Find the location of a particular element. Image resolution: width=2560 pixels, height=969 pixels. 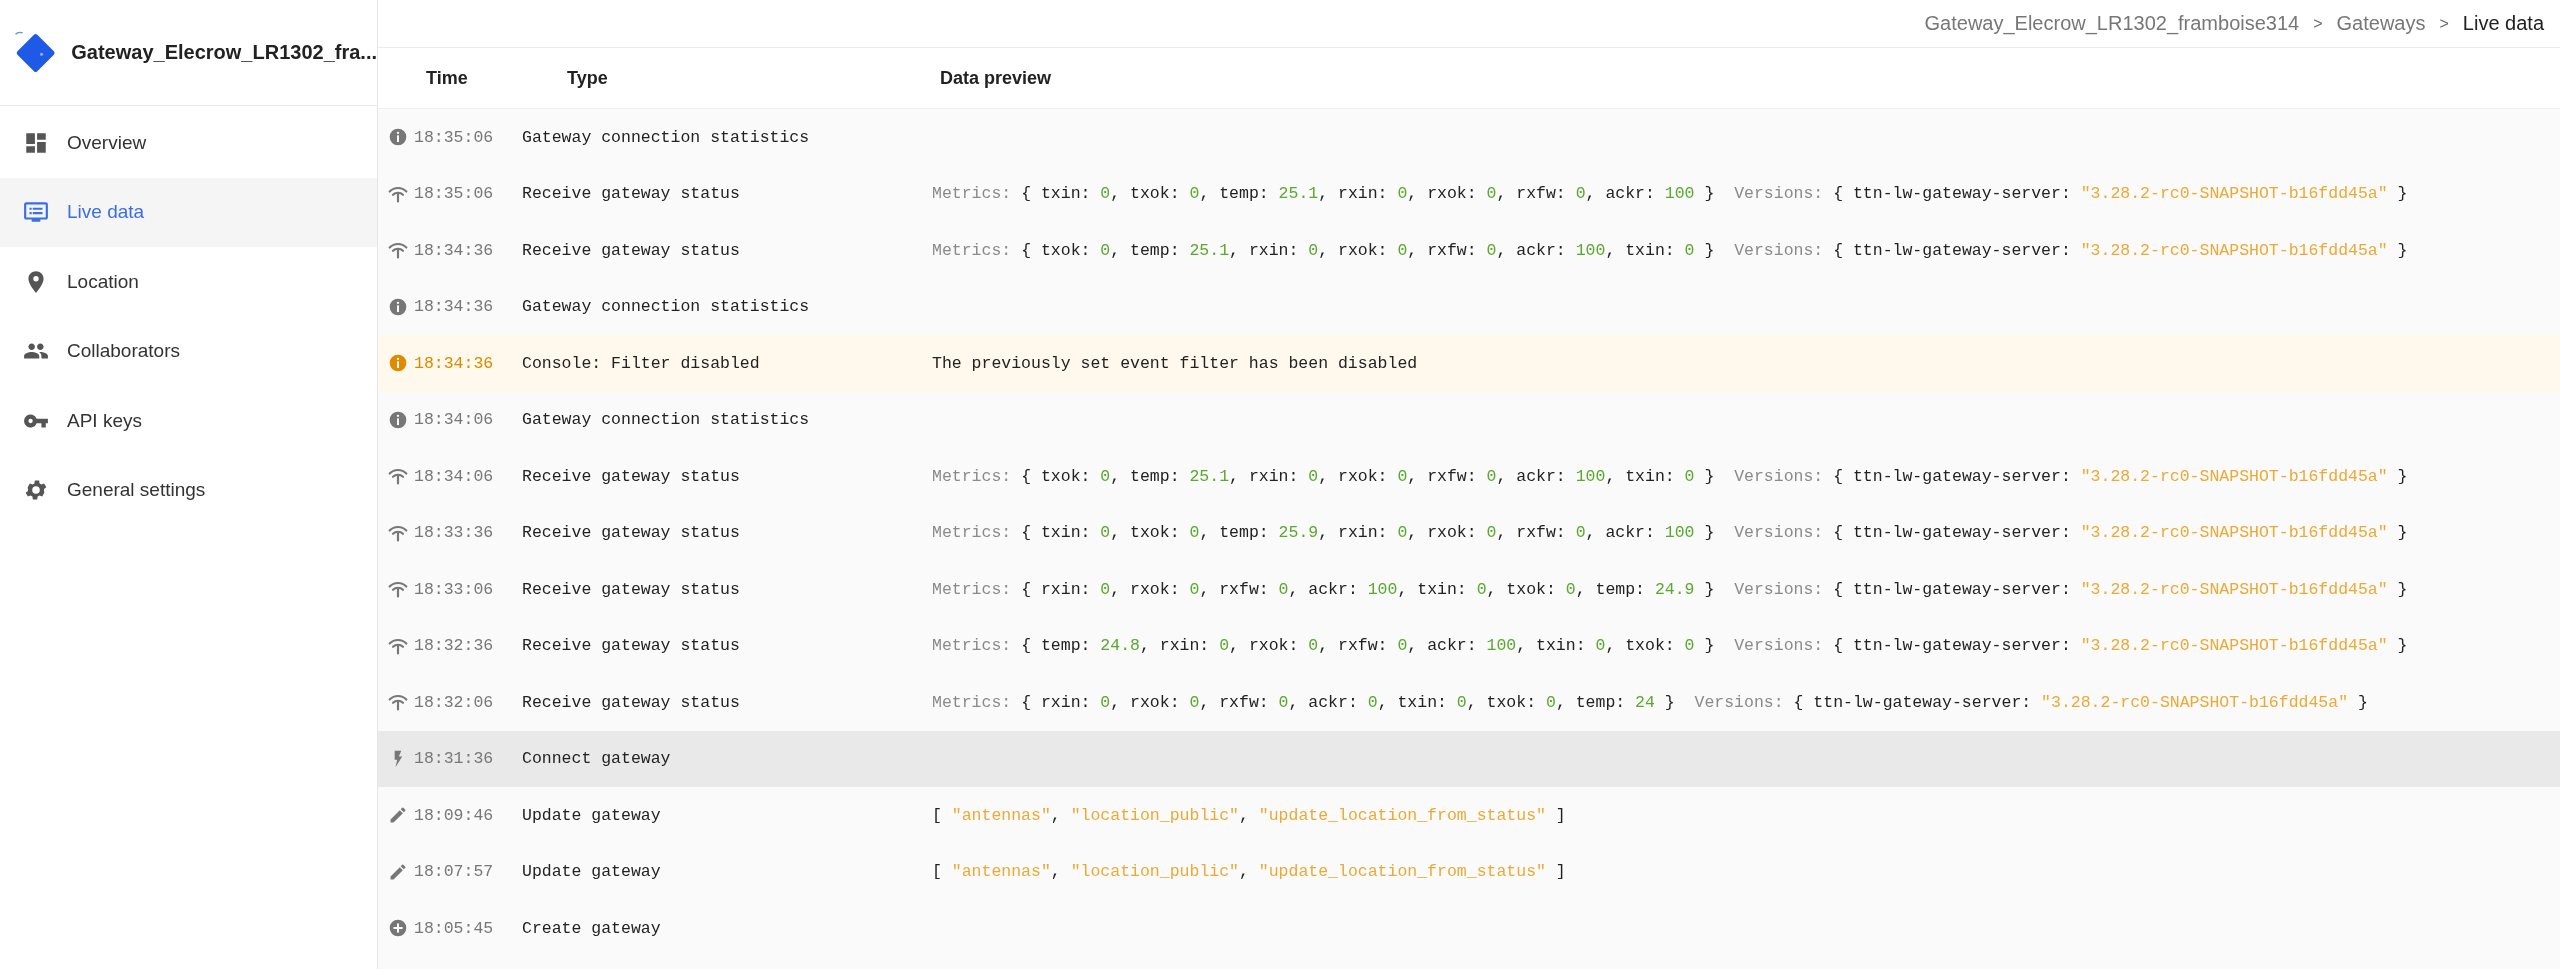

event-time: 18:32:36 is located at coordinates (454, 646).